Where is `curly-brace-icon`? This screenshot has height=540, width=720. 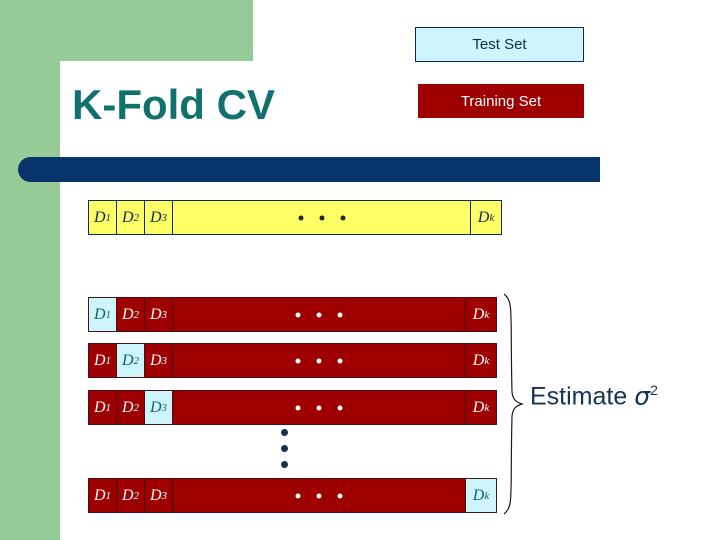
curly-brace-icon is located at coordinates (513, 404).